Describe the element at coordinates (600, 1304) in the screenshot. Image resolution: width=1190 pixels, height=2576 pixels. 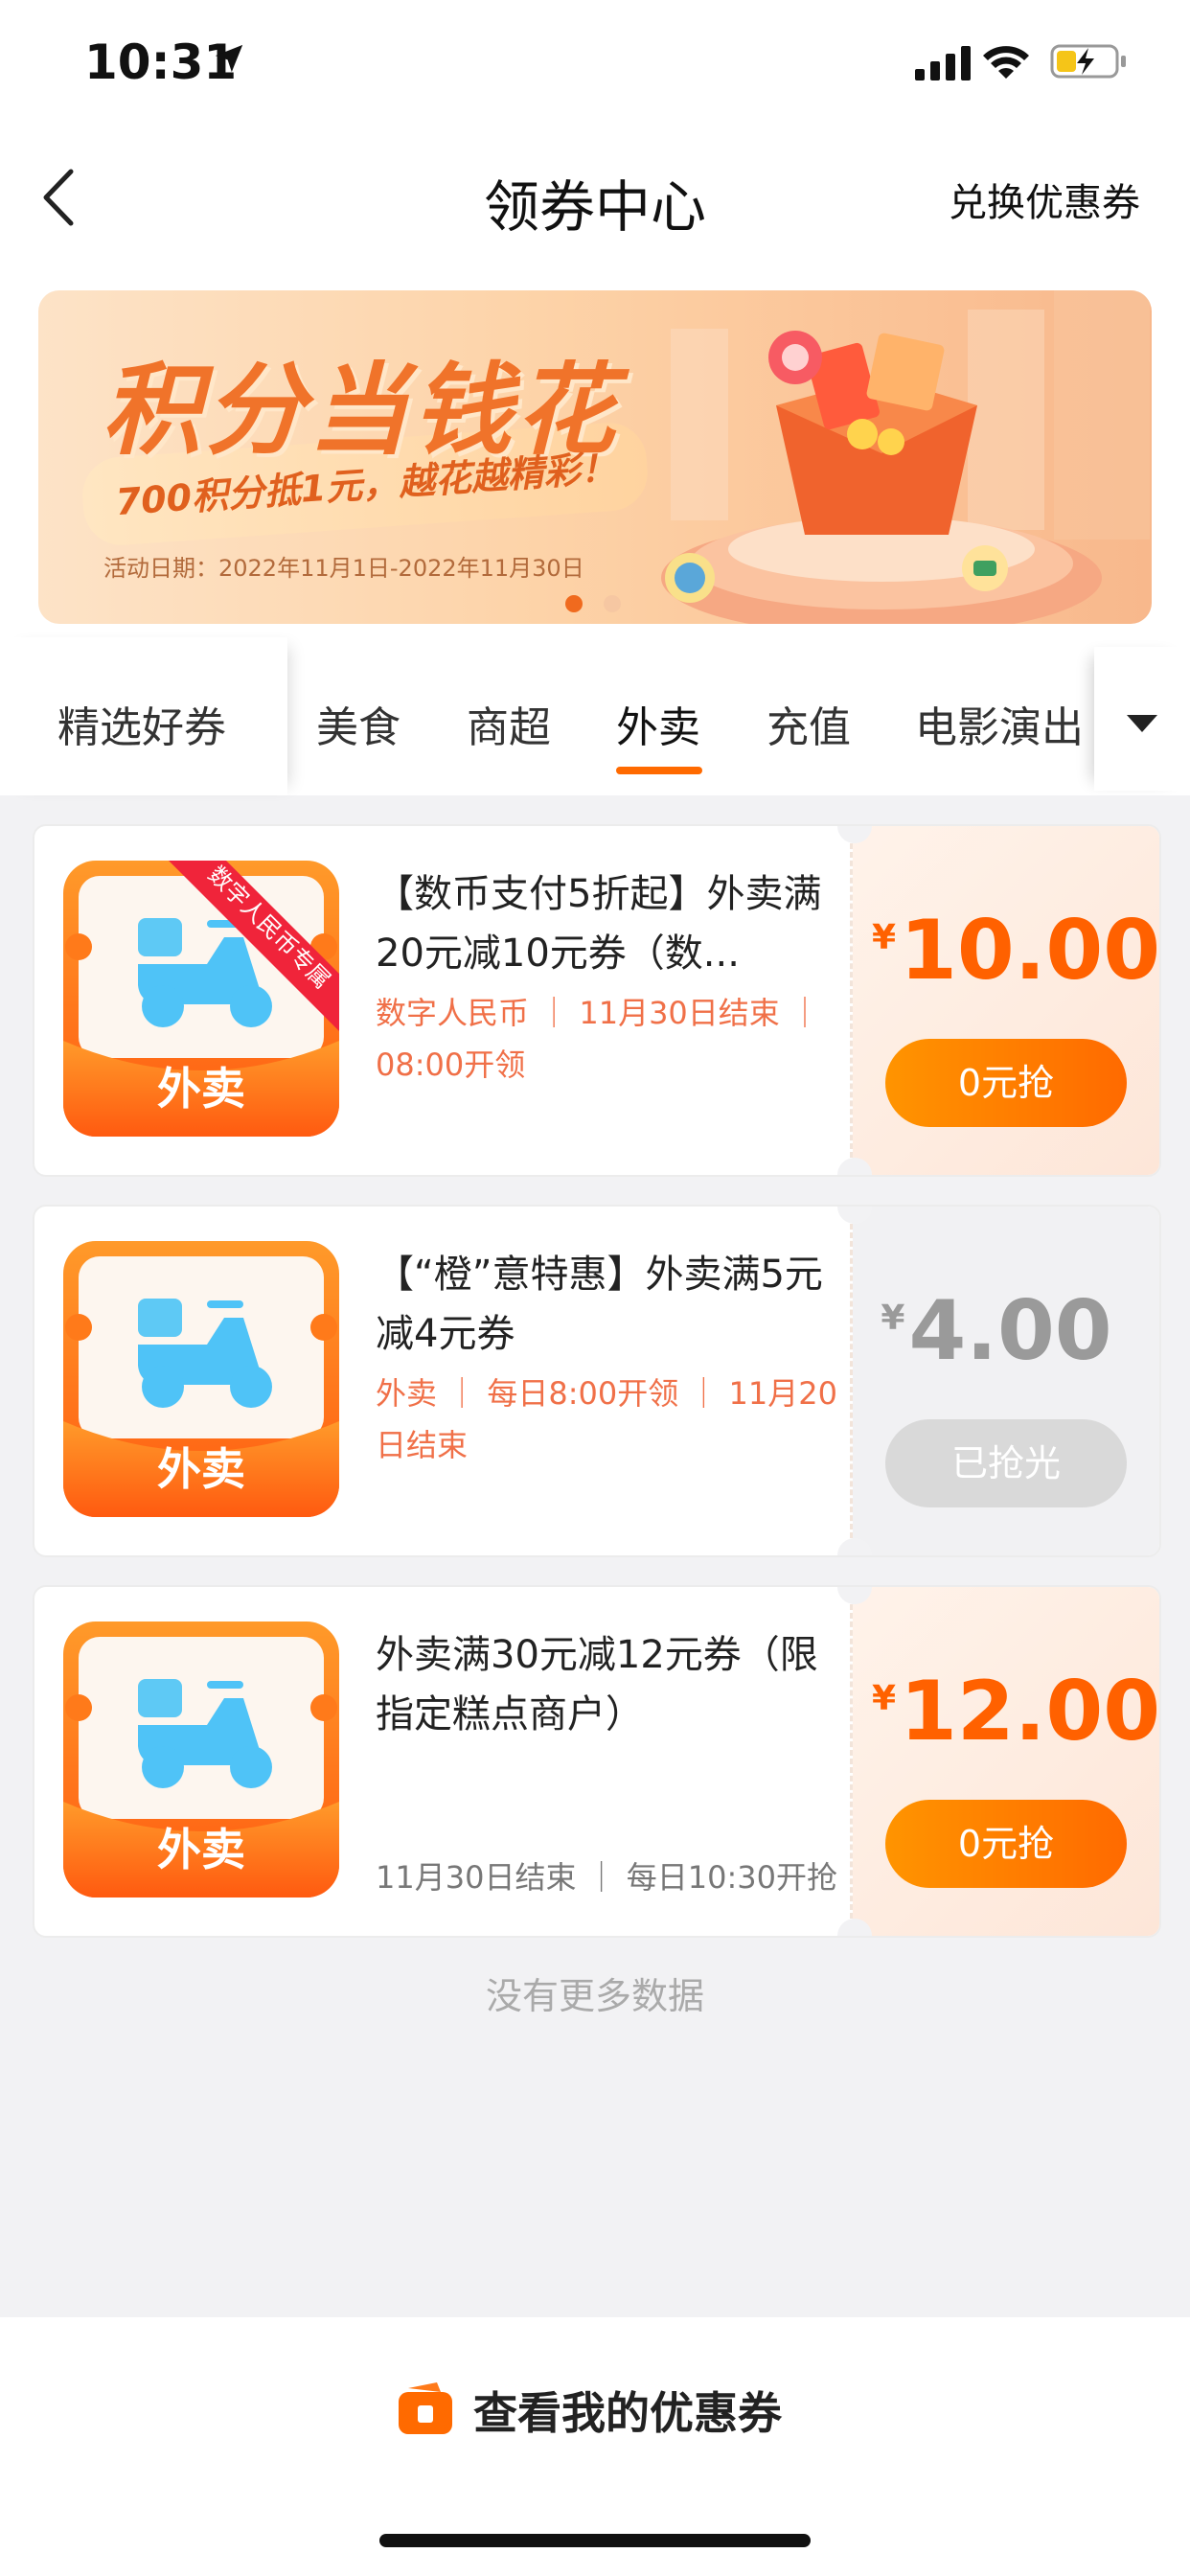
I see `coupon-title: 【“橙”意特惠】外卖满5元减4元券` at that location.